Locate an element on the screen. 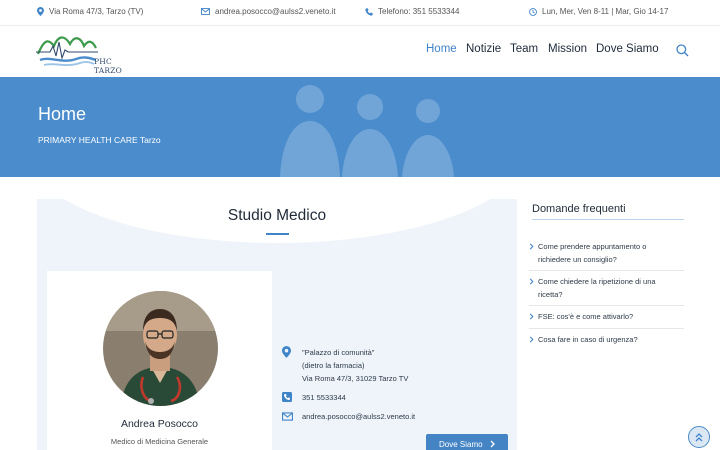 This screenshot has width=720, height=450. page-title: Home is located at coordinates (62, 114).